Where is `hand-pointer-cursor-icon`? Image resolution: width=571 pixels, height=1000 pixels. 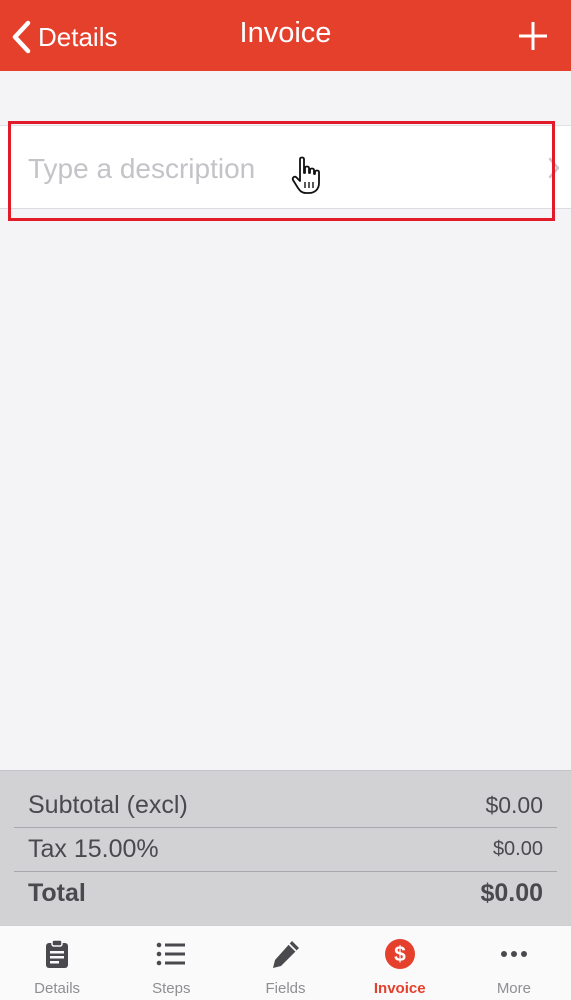
hand-pointer-cursor-icon is located at coordinates (305, 175).